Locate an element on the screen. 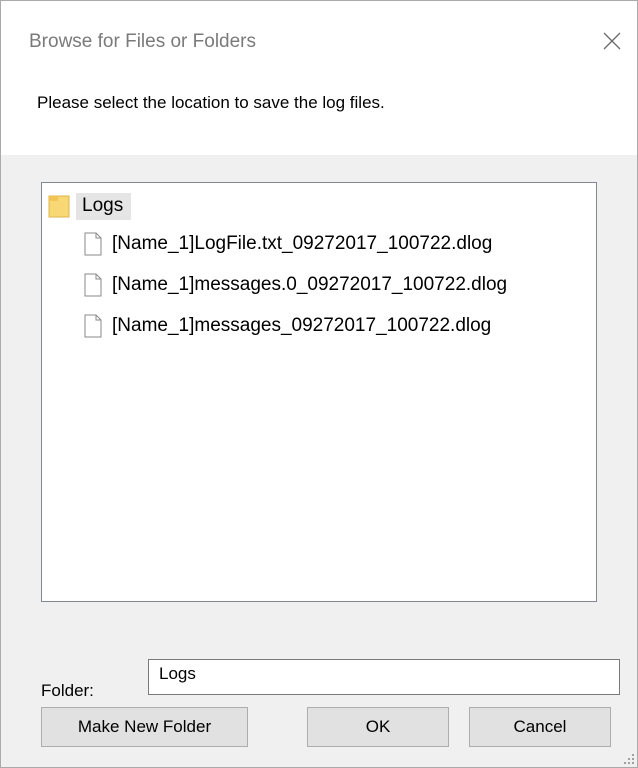 The image size is (638, 768). dialog-title: Browse for Files or Folders is located at coordinates (143, 41).